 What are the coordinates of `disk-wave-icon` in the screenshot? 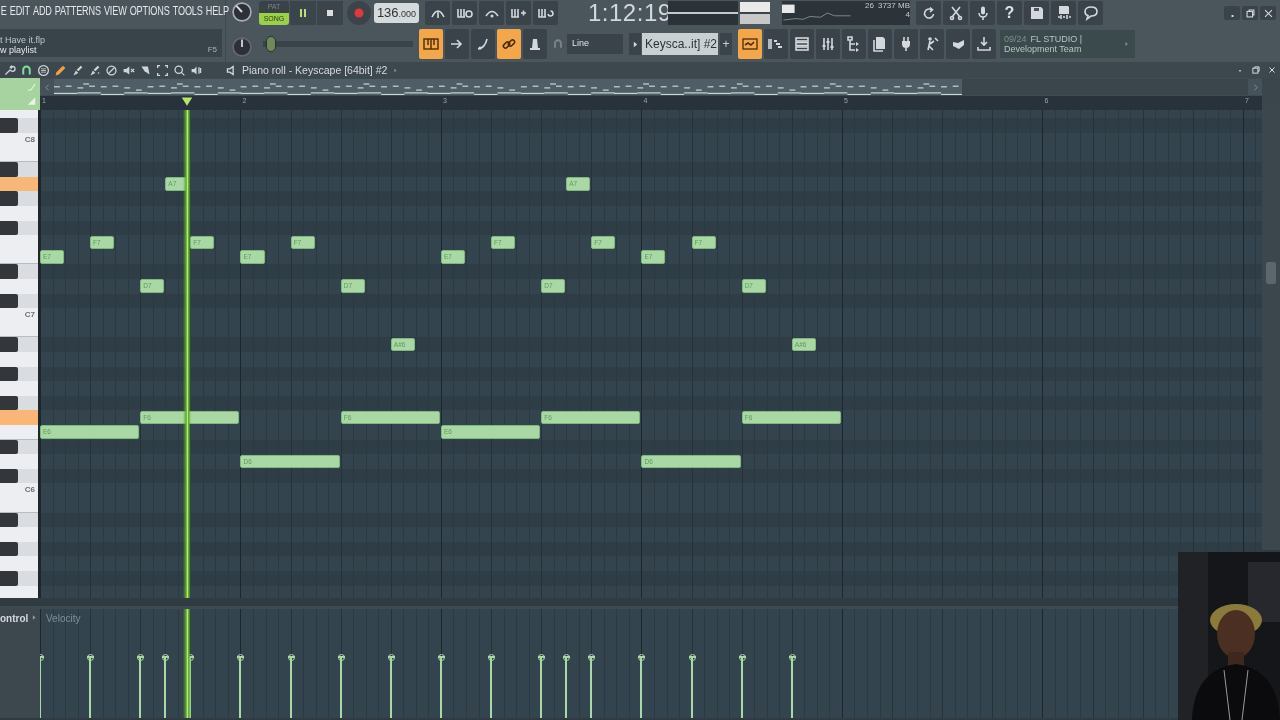 It's located at (1063, 13).